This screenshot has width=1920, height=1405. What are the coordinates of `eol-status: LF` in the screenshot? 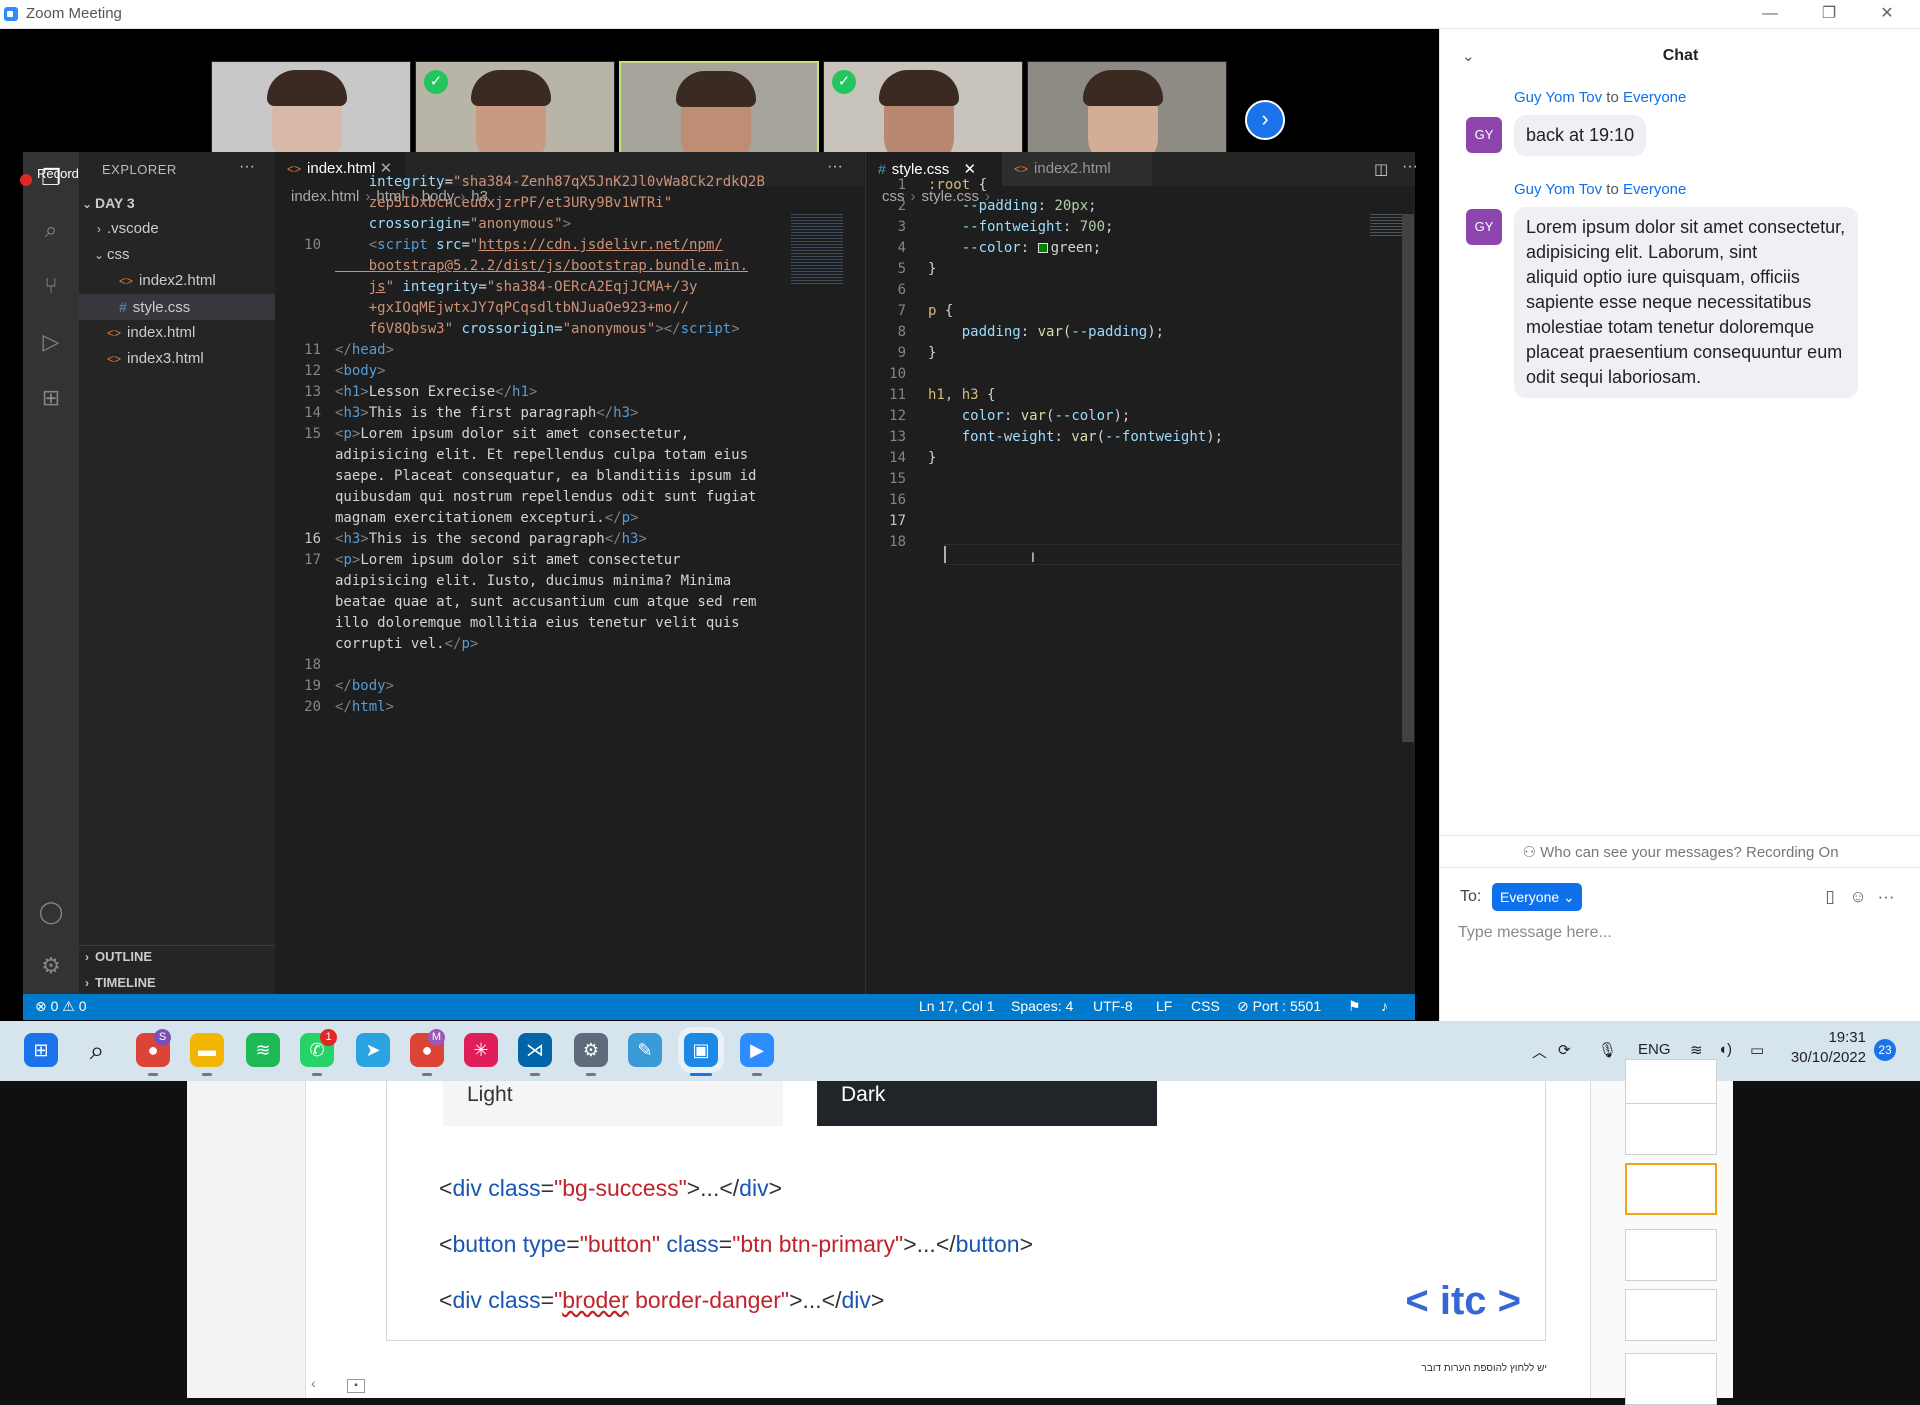 It's located at (1164, 1006).